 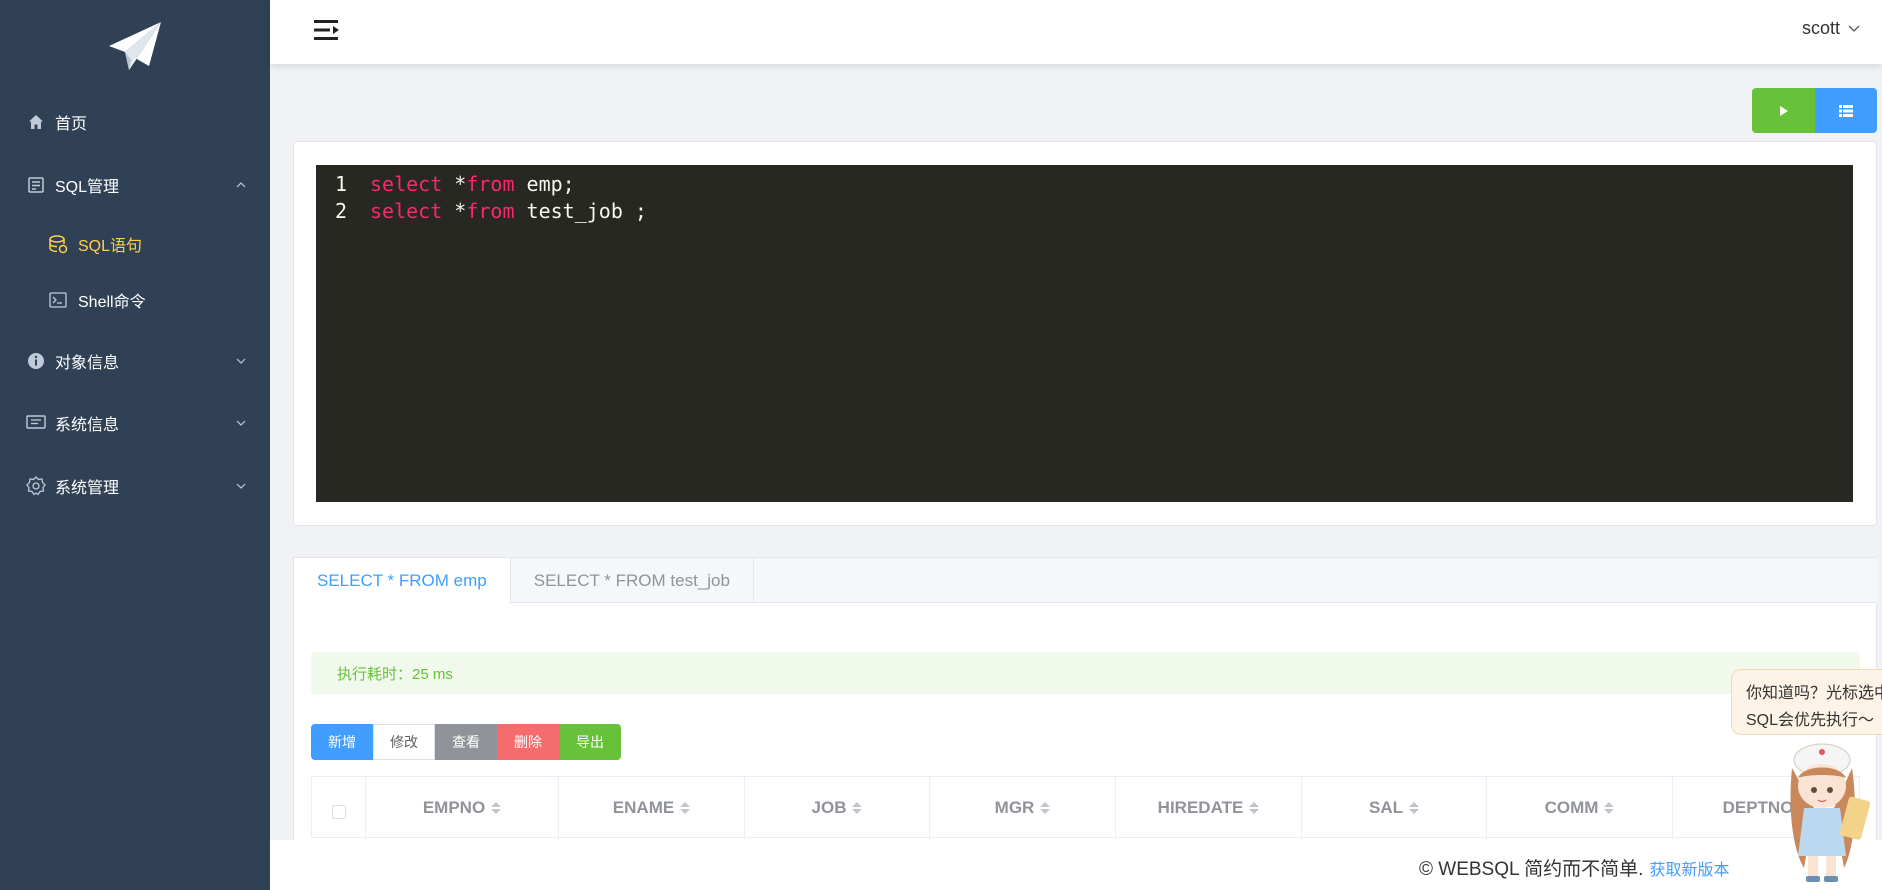 What do you see at coordinates (338, 812) in the screenshot?
I see `select-all-checkbox` at bounding box center [338, 812].